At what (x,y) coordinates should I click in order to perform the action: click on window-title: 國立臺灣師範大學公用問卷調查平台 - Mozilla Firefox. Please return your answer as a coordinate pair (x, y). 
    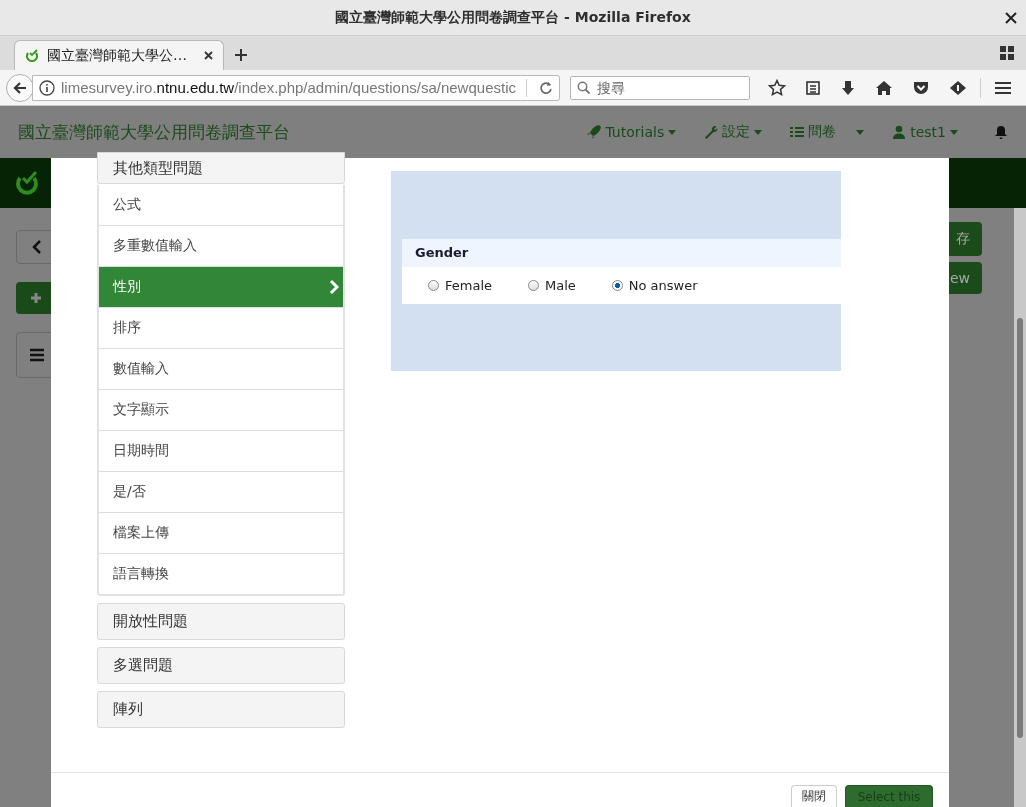
    Looking at the image, I should click on (513, 17).